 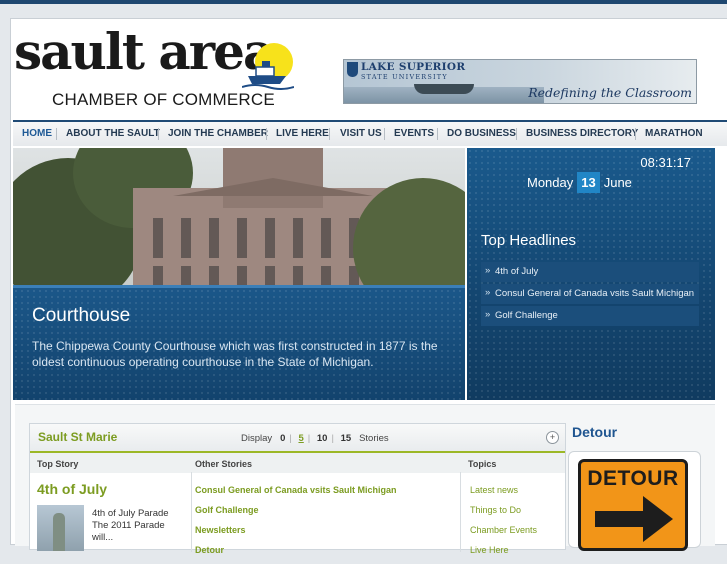 I want to click on detour-sign-text: DETOUR, so click(x=633, y=478).